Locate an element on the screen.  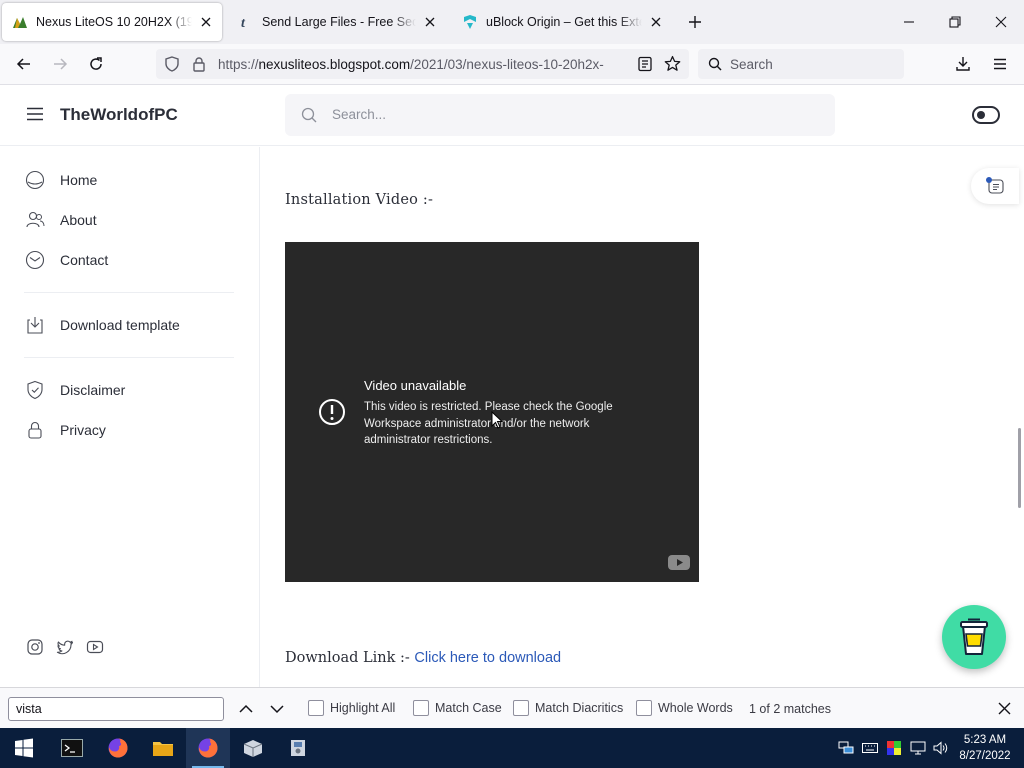
setup-disk-icon is located at coordinates (298, 748).